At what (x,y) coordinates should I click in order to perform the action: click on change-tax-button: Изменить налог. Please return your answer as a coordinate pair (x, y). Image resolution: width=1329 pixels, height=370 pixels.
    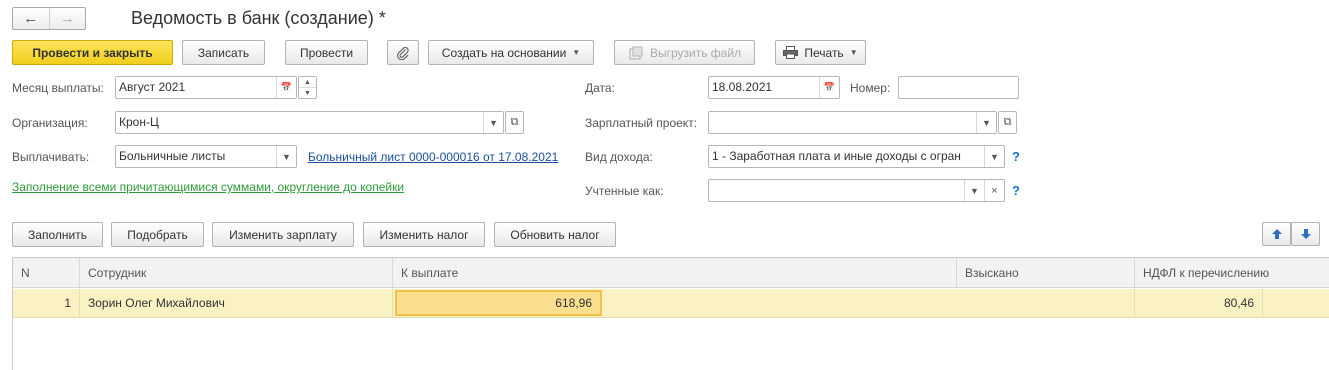
    Looking at the image, I should click on (424, 234).